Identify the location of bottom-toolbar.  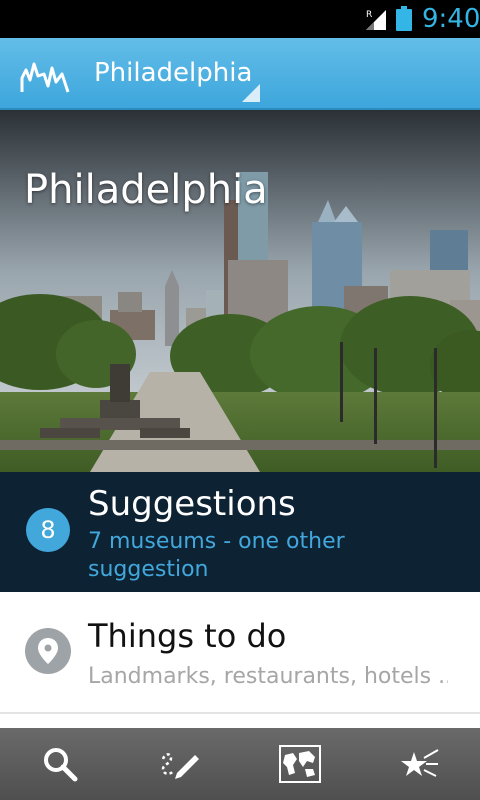
(240, 764).